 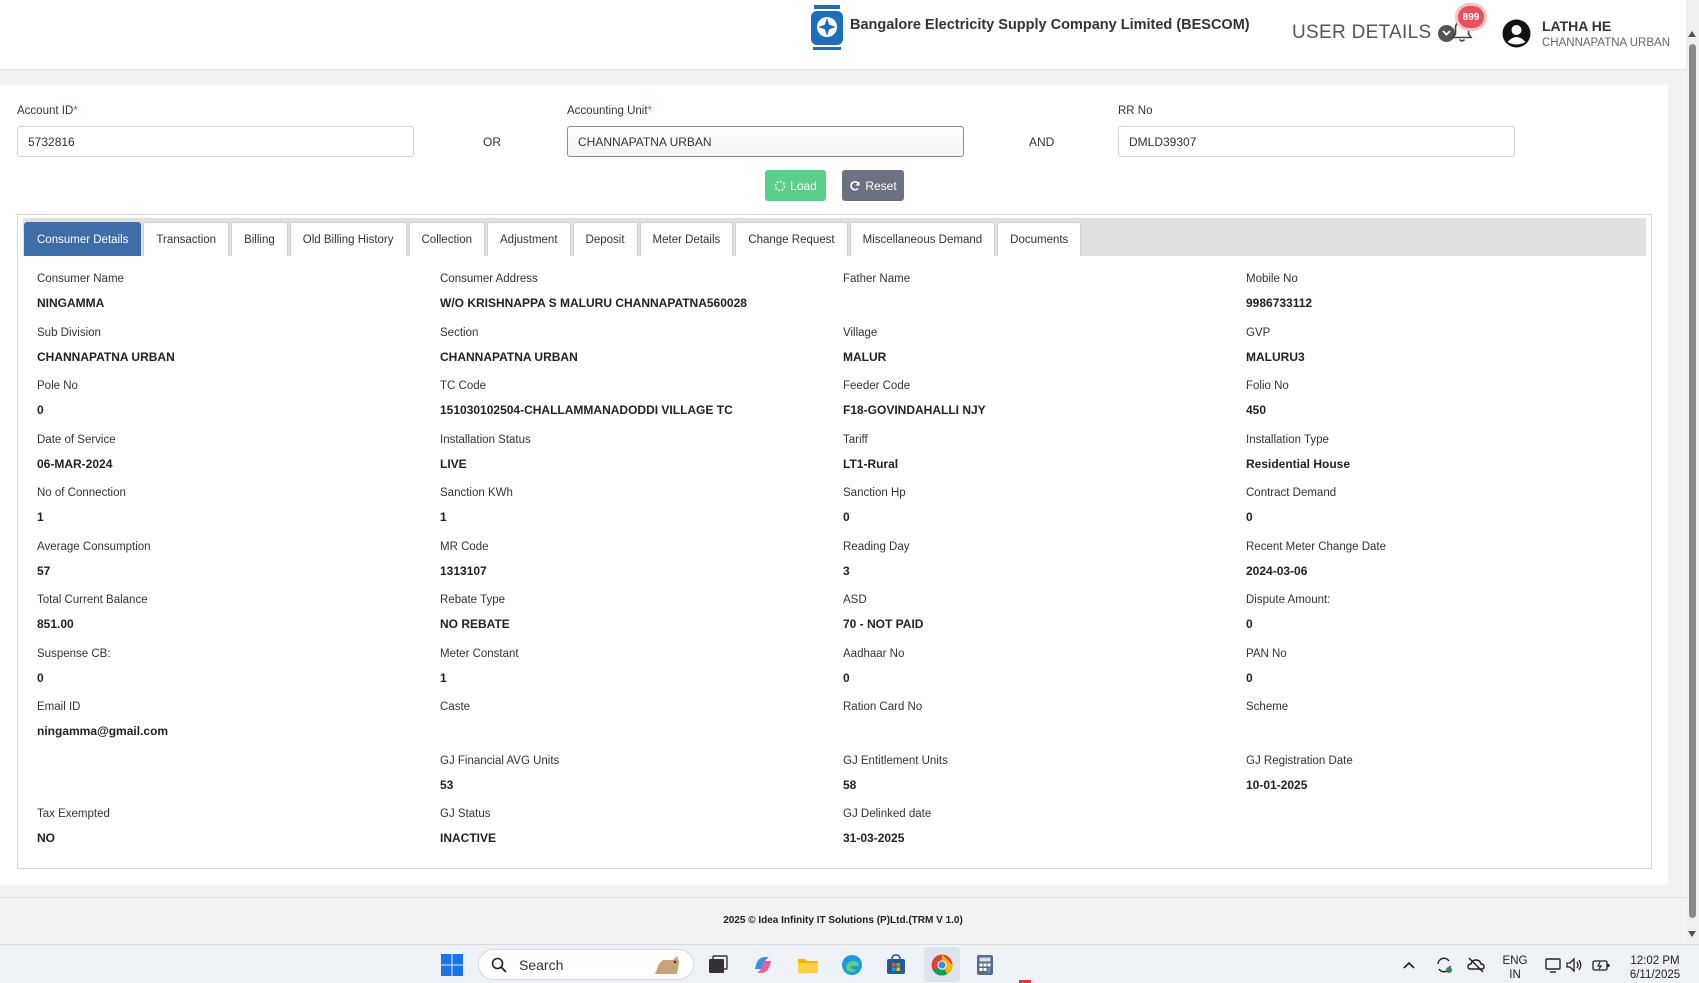 I want to click on tab-change-request: Change Request, so click(x=791, y=239).